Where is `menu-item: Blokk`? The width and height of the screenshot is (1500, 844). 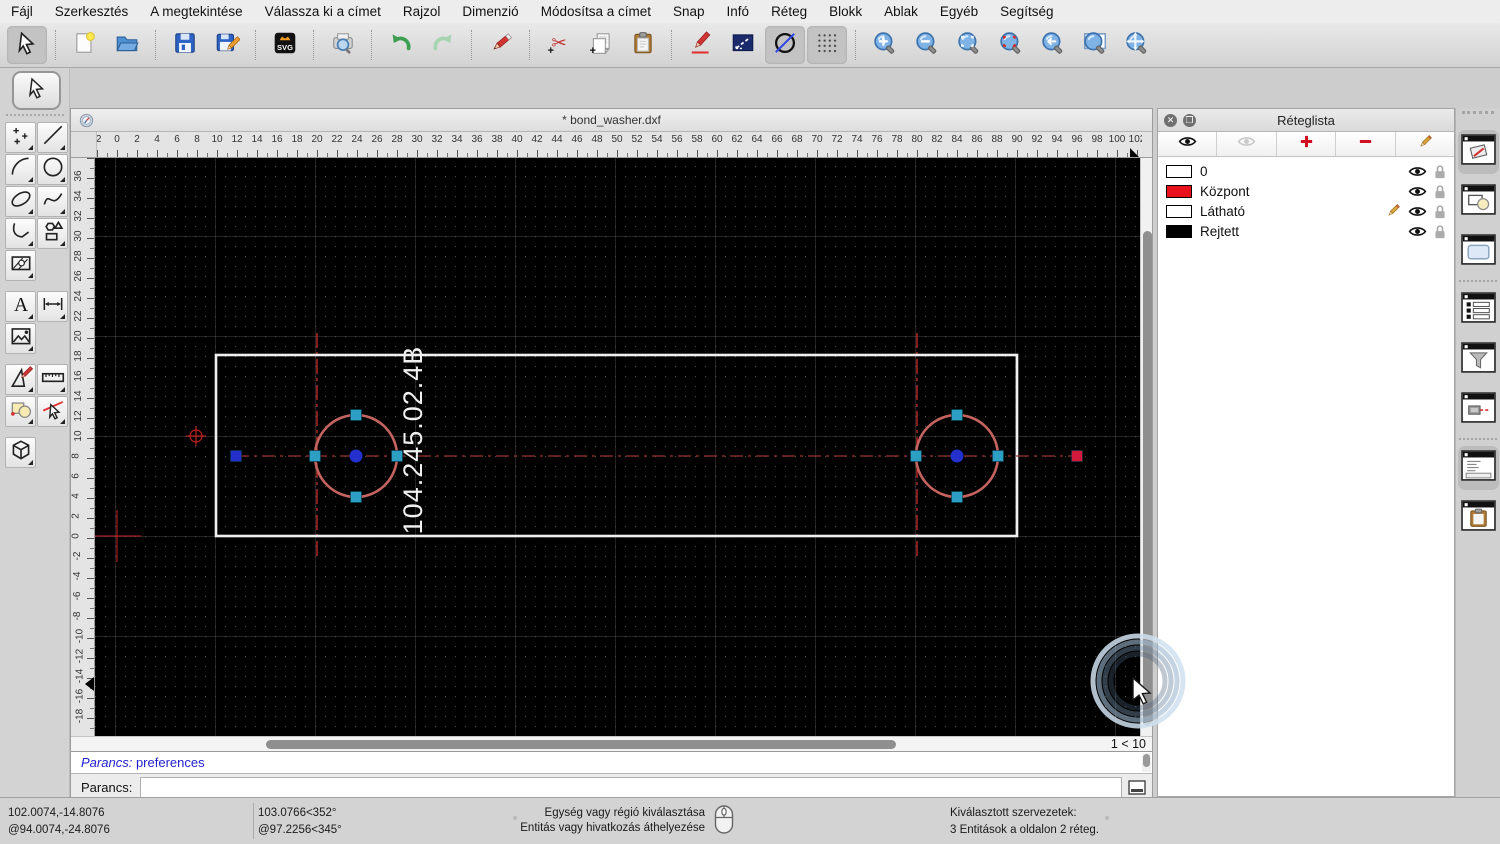
menu-item: Blokk is located at coordinates (845, 11).